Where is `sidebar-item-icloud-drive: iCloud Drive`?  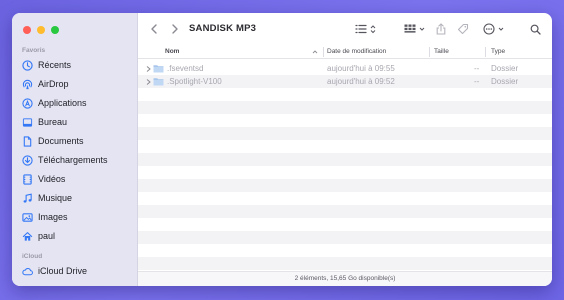
sidebar-item-icloud-drive: iCloud Drive is located at coordinates (54, 271).